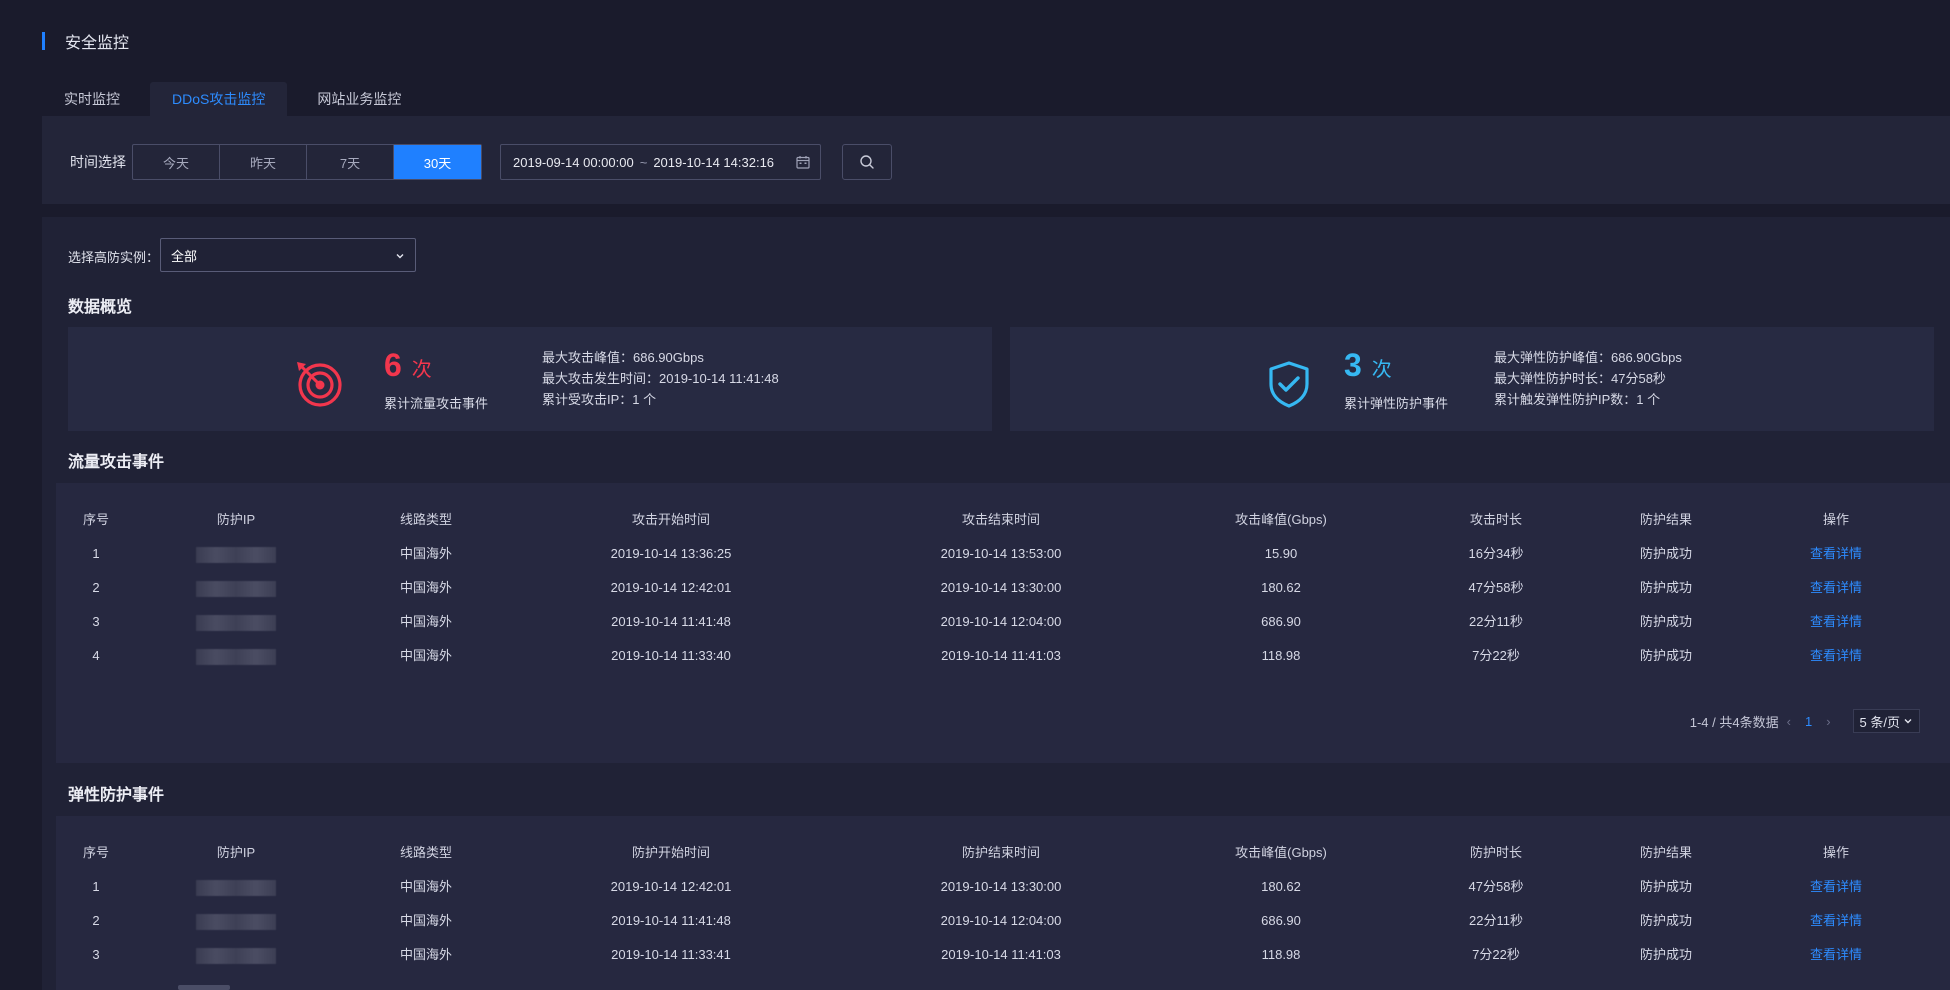  Describe the element at coordinates (176, 162) in the screenshot. I see `range-today-button: 今天` at that location.